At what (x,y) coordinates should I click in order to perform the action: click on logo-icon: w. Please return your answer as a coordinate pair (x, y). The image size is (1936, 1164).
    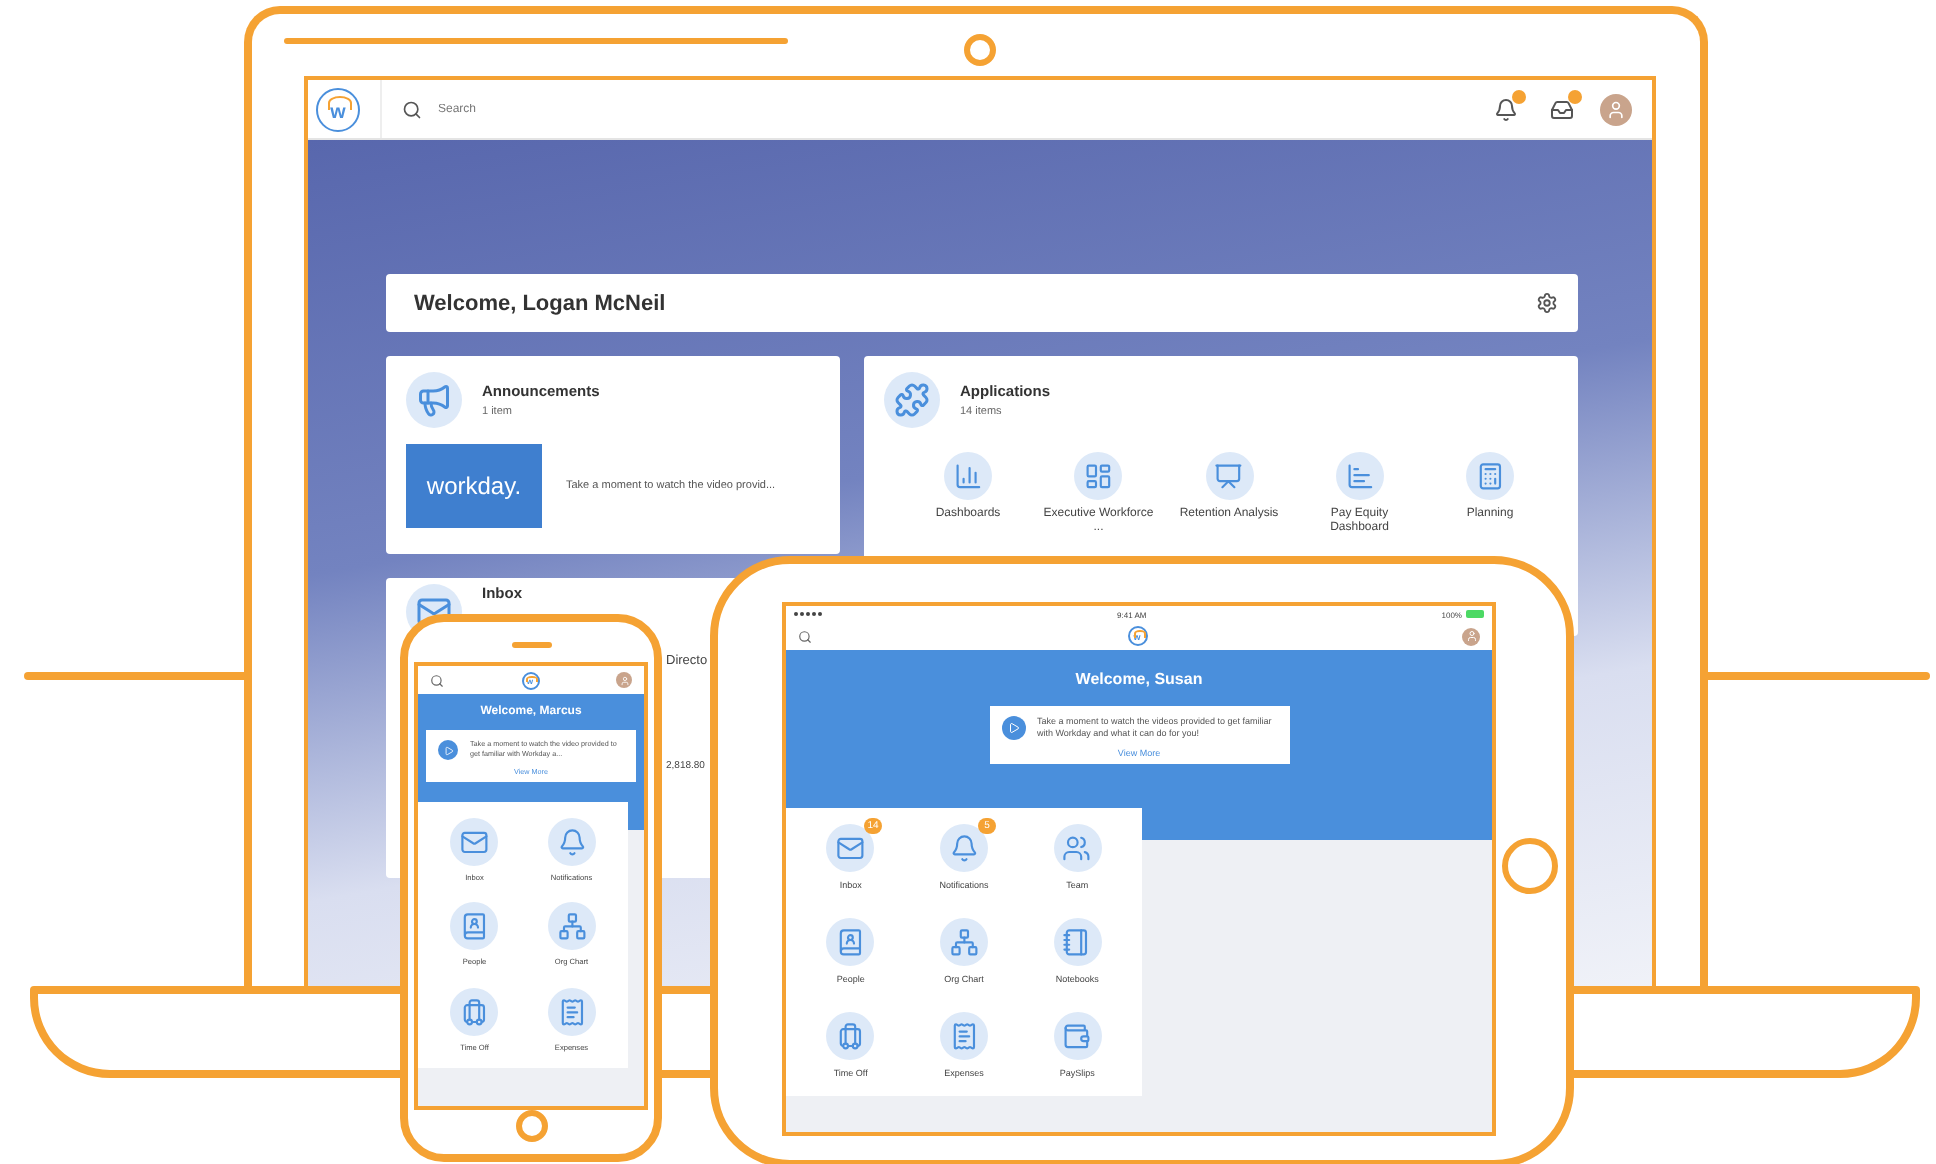
    Looking at the image, I should click on (338, 109).